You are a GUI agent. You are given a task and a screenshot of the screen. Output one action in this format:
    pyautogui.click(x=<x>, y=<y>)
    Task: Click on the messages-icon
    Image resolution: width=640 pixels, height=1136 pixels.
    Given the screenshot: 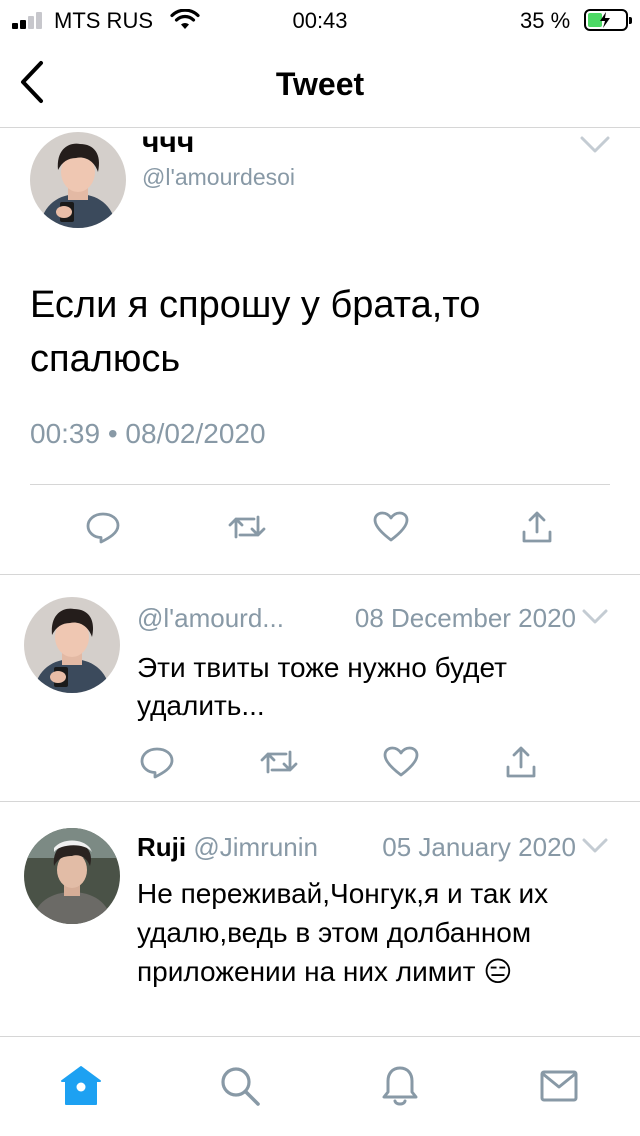 What is the action you would take?
    pyautogui.click(x=559, y=1088)
    